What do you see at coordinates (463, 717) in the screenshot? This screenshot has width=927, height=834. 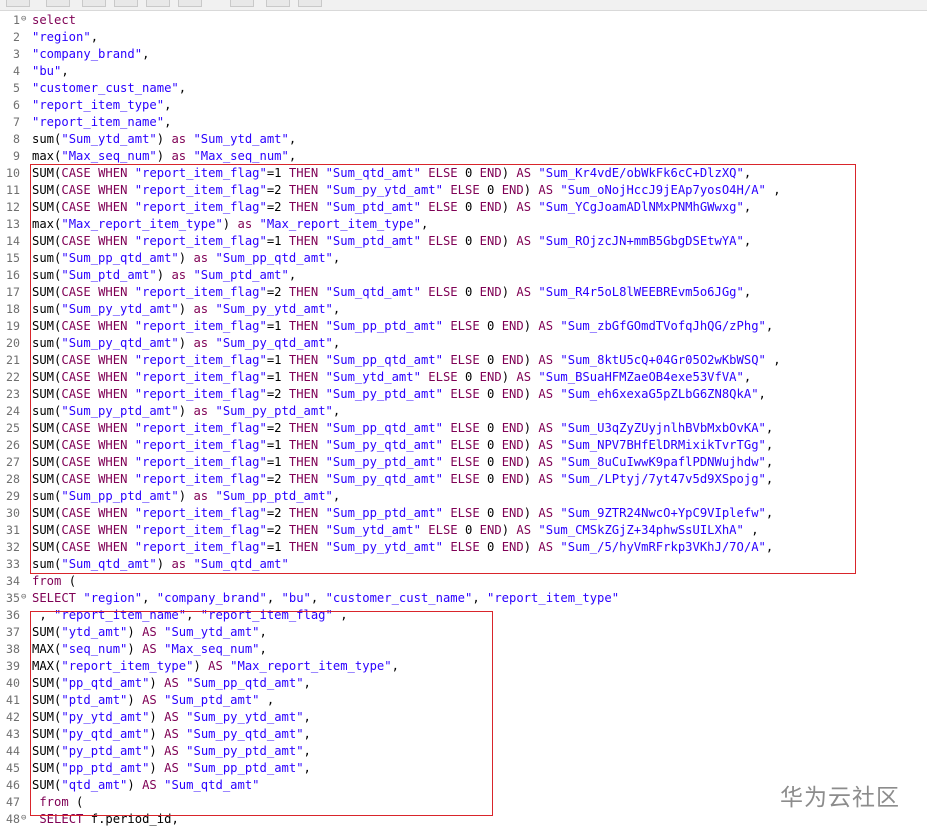 I see `code-line: 42 SUM("py_ytd_amt") AS "Sum_py_ytd_amt",` at bounding box center [463, 717].